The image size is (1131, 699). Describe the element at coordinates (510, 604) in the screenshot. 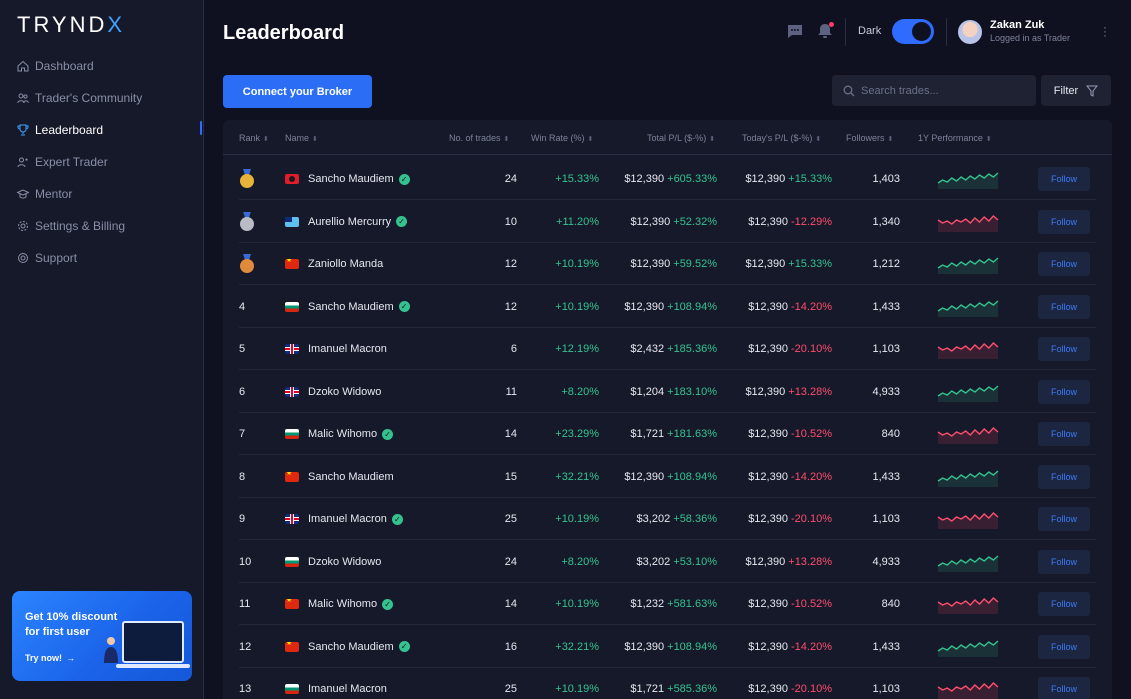

I see `trades-count: 14` at that location.